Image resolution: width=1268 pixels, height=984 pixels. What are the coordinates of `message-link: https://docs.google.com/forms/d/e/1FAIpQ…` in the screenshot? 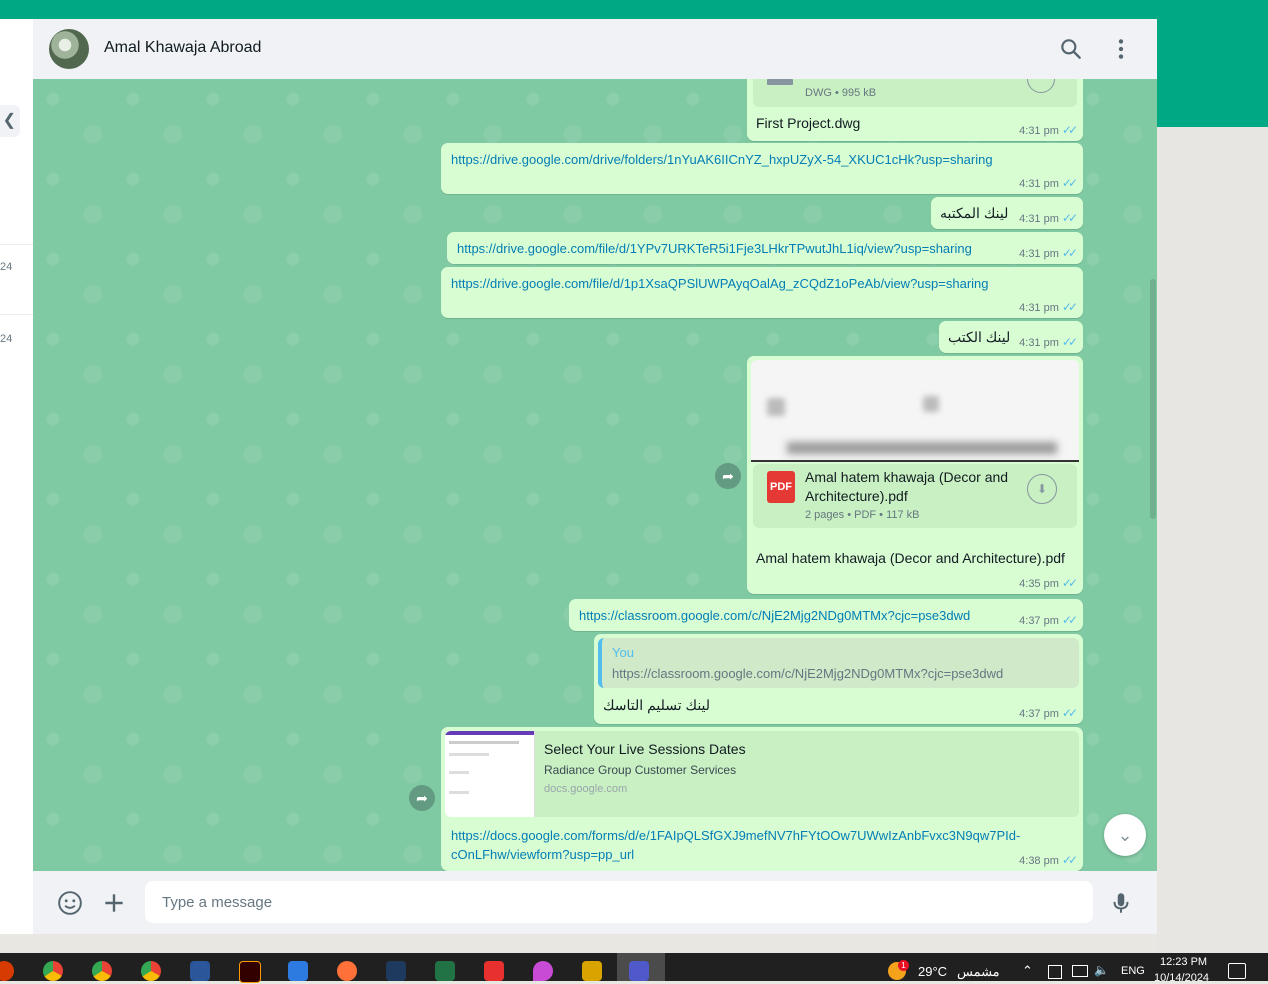 It's located at (735, 845).